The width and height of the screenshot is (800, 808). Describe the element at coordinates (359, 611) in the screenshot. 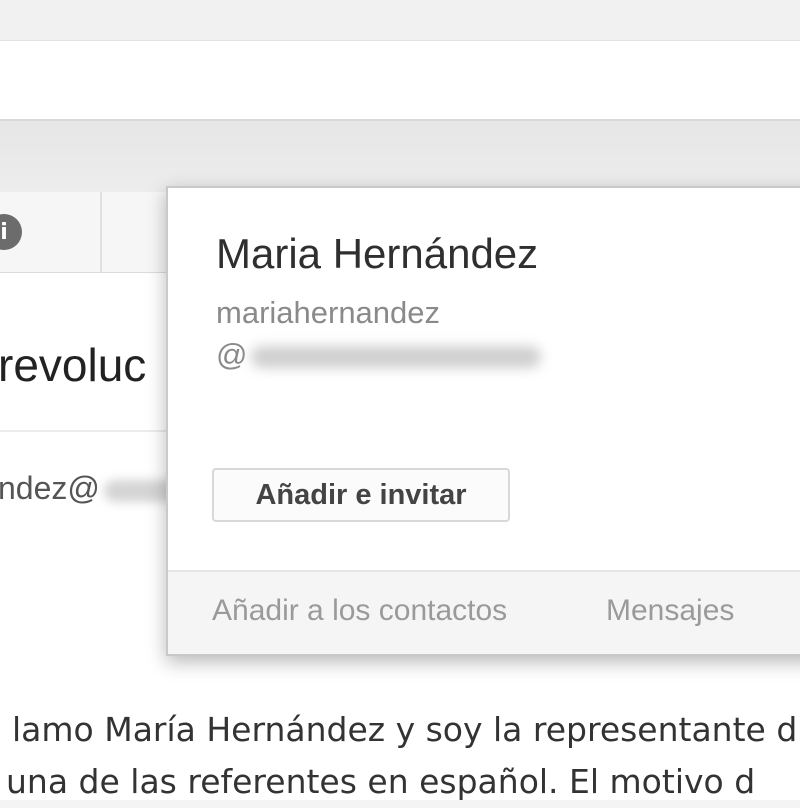

I see `add-to-contacts-link: Añadir a los contactos` at that location.